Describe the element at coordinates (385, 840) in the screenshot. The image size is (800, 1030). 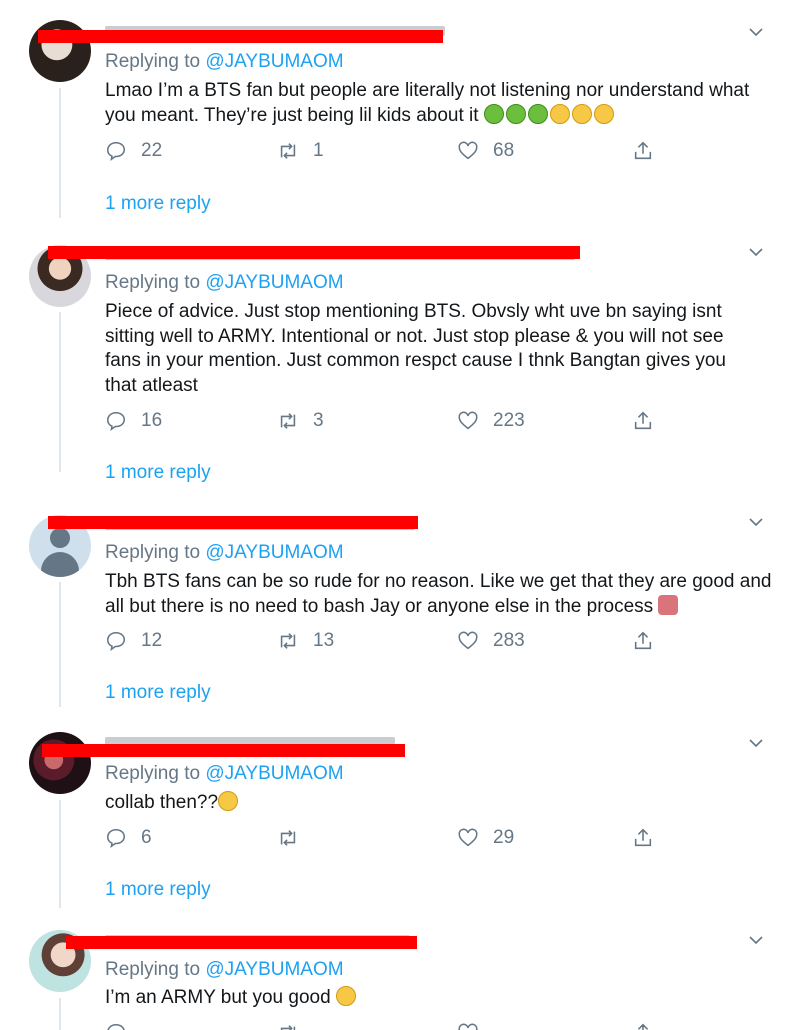
I see `action-bar: 6 29` at that location.